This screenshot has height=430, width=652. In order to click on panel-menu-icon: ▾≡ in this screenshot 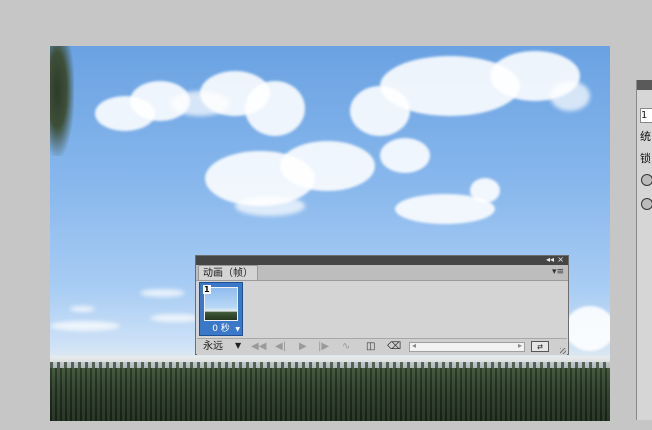, I will do `click(558, 272)`.